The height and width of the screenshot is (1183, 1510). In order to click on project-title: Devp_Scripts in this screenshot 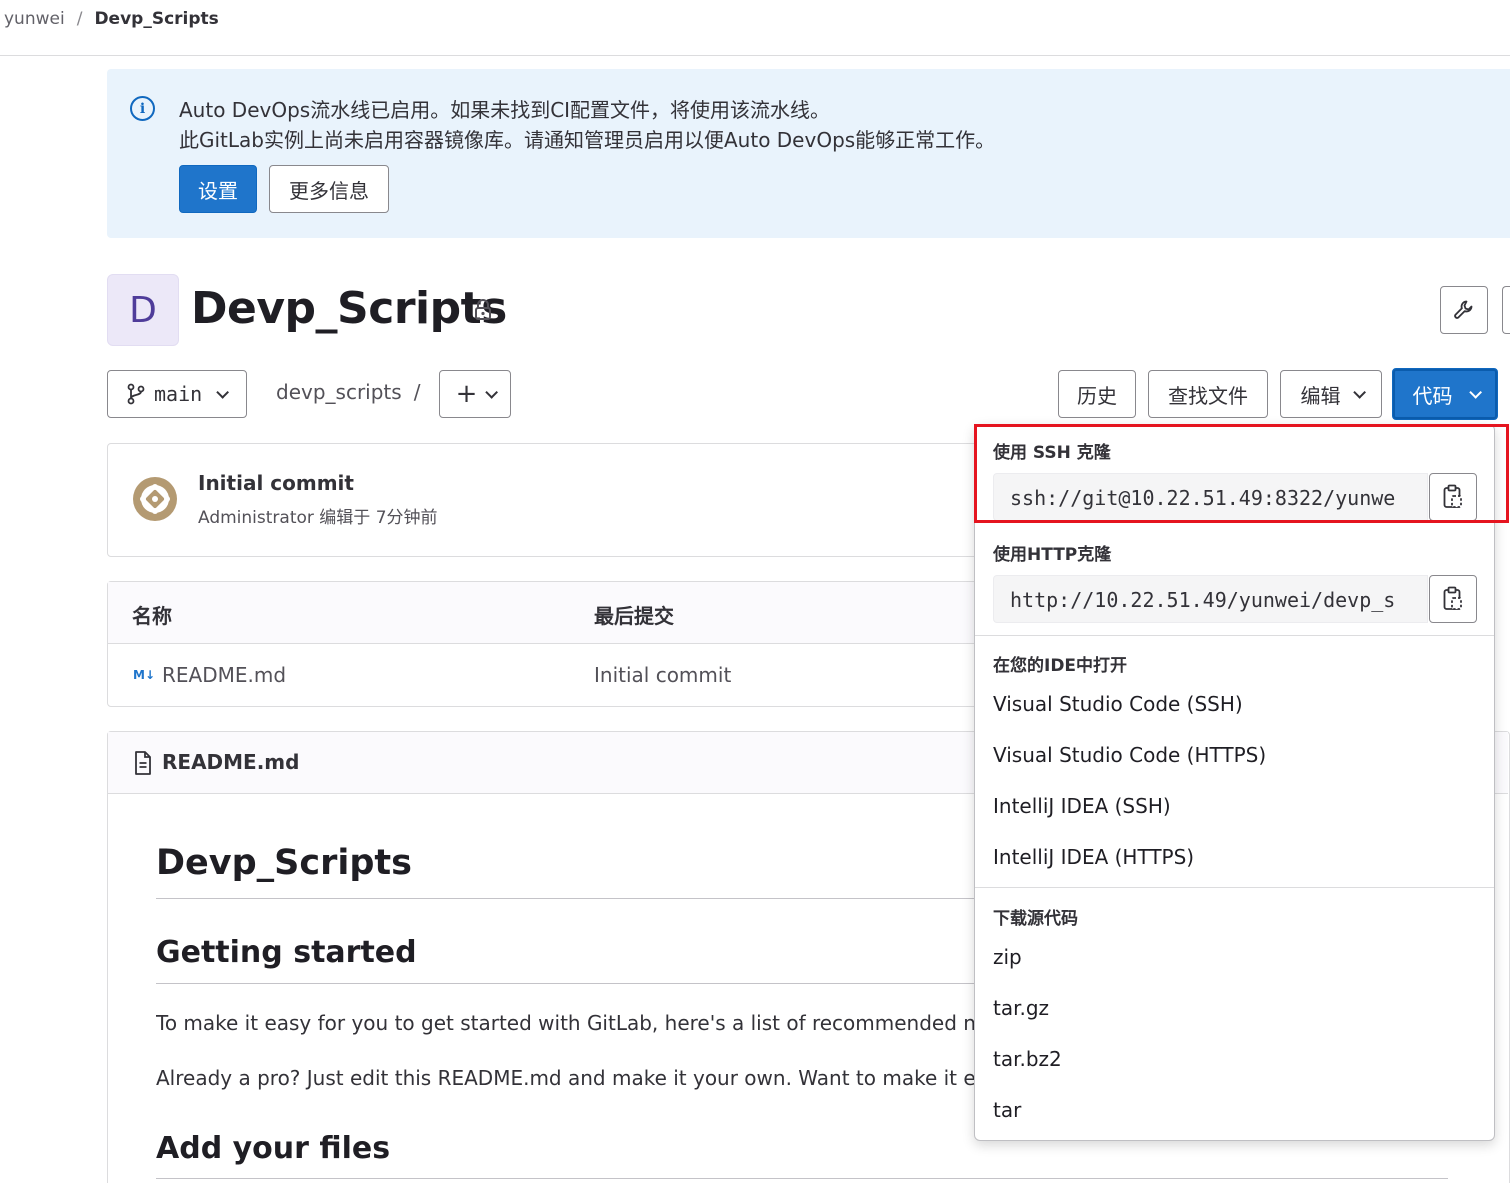, I will do `click(349, 308)`.